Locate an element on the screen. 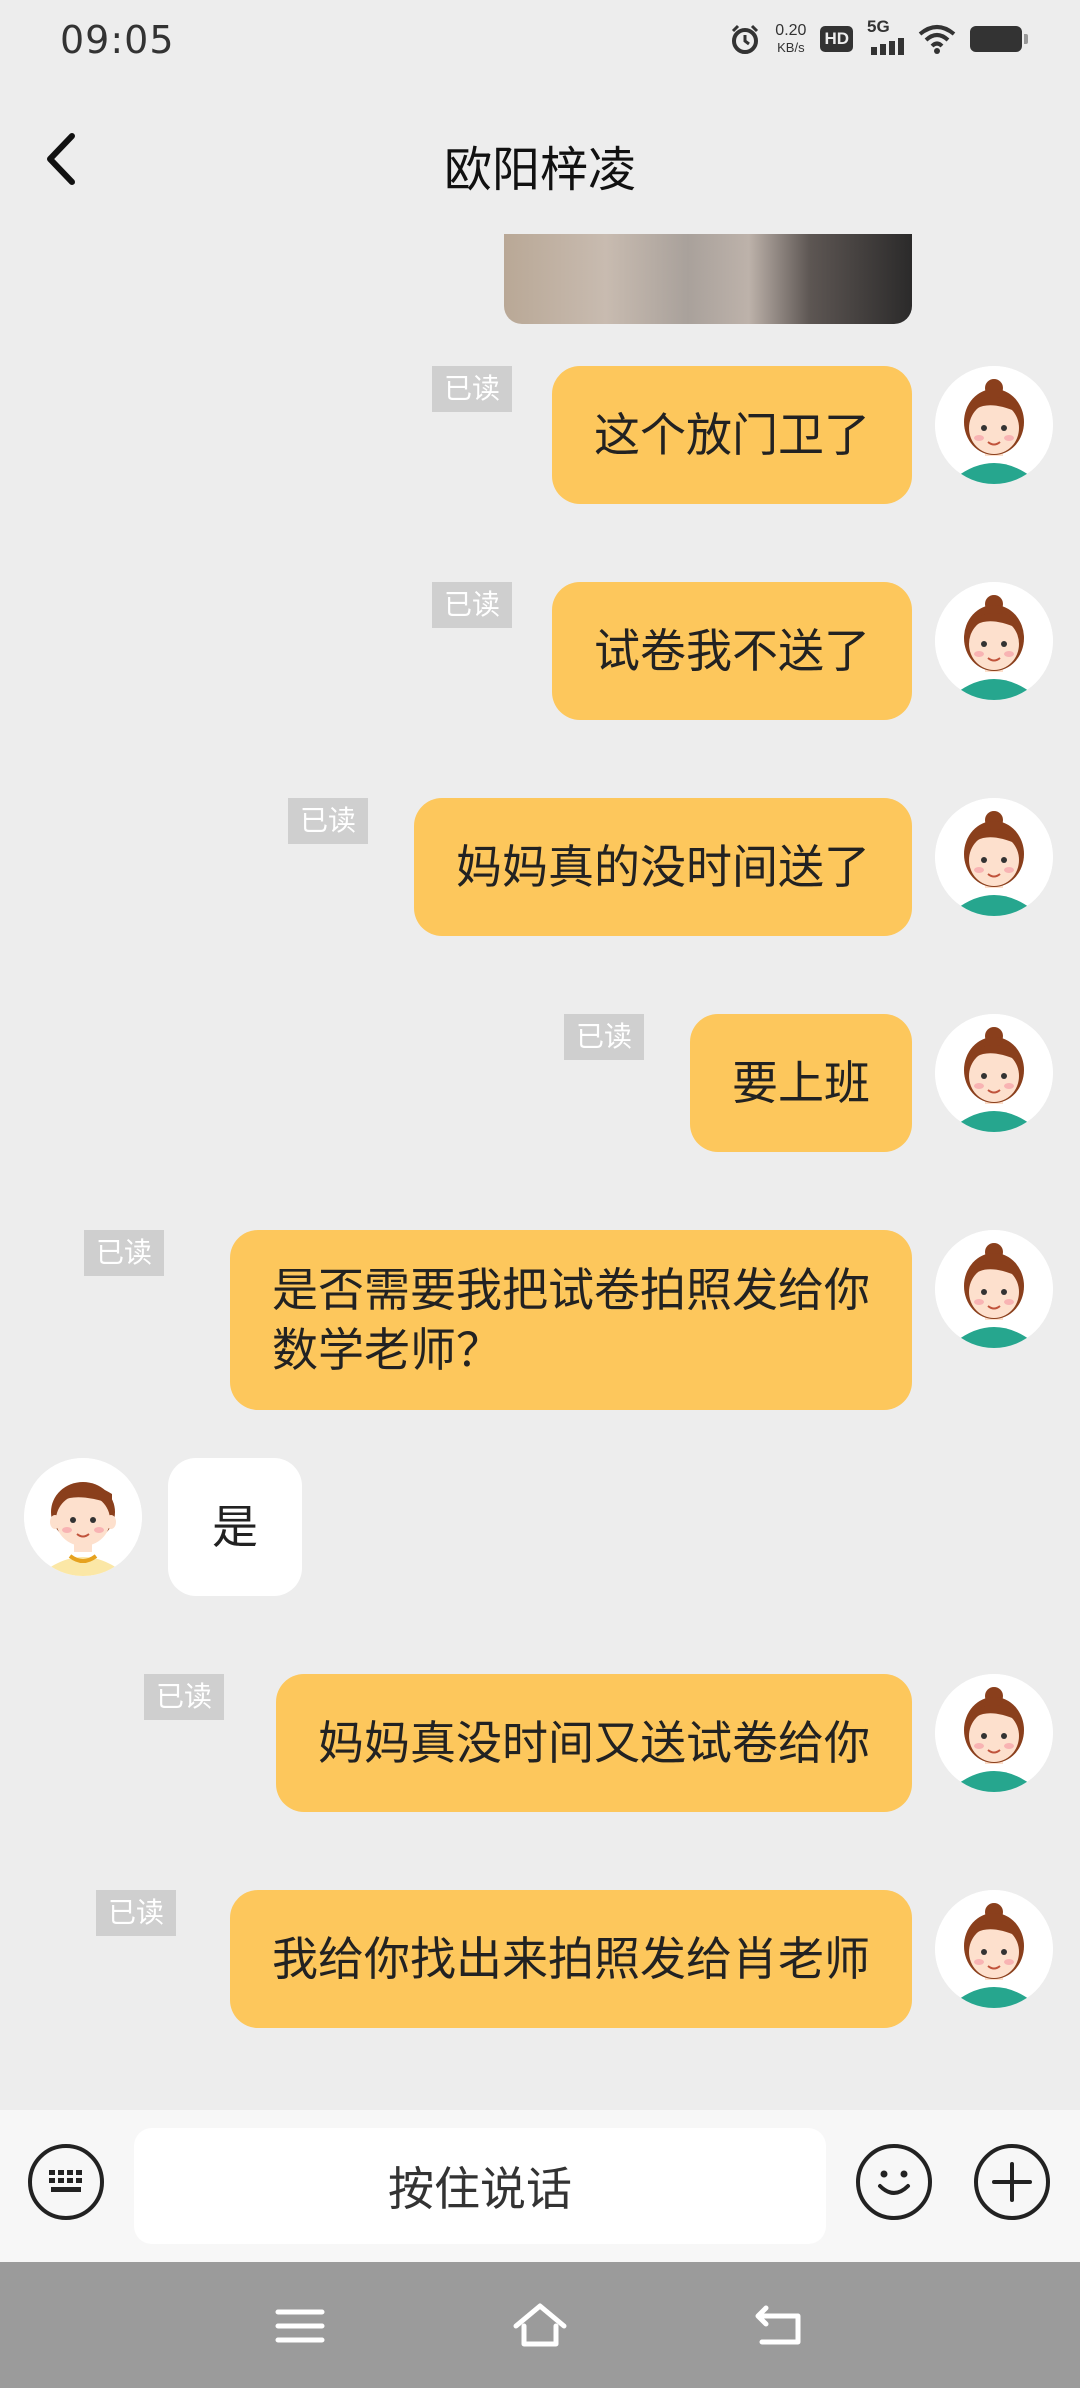 This screenshot has height=2388, width=1080. hd-badge: HD is located at coordinates (836, 39).